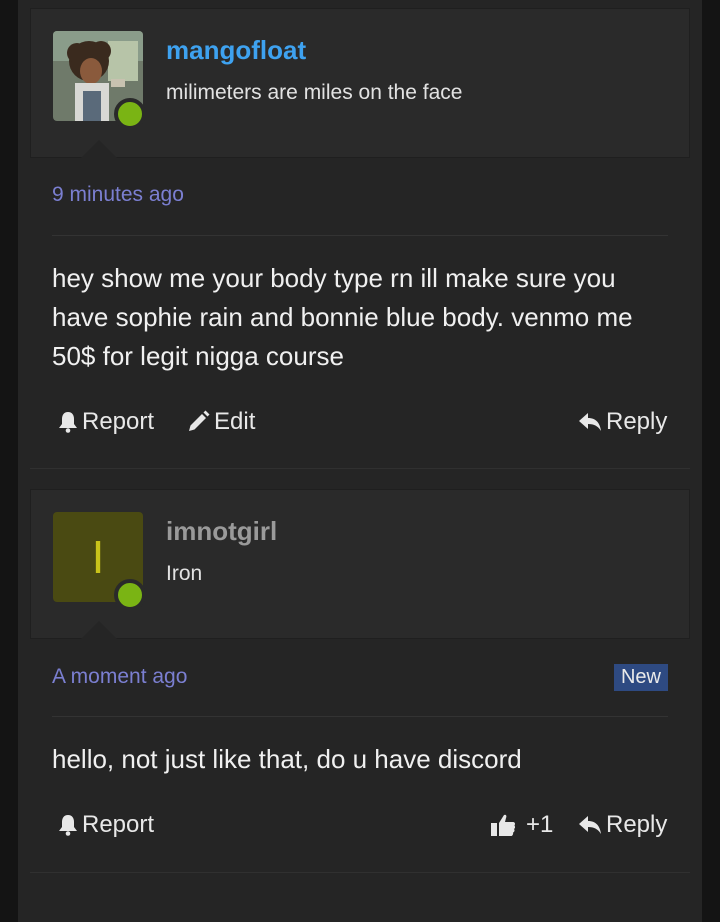  What do you see at coordinates (99, 80) in the screenshot?
I see `avatar` at bounding box center [99, 80].